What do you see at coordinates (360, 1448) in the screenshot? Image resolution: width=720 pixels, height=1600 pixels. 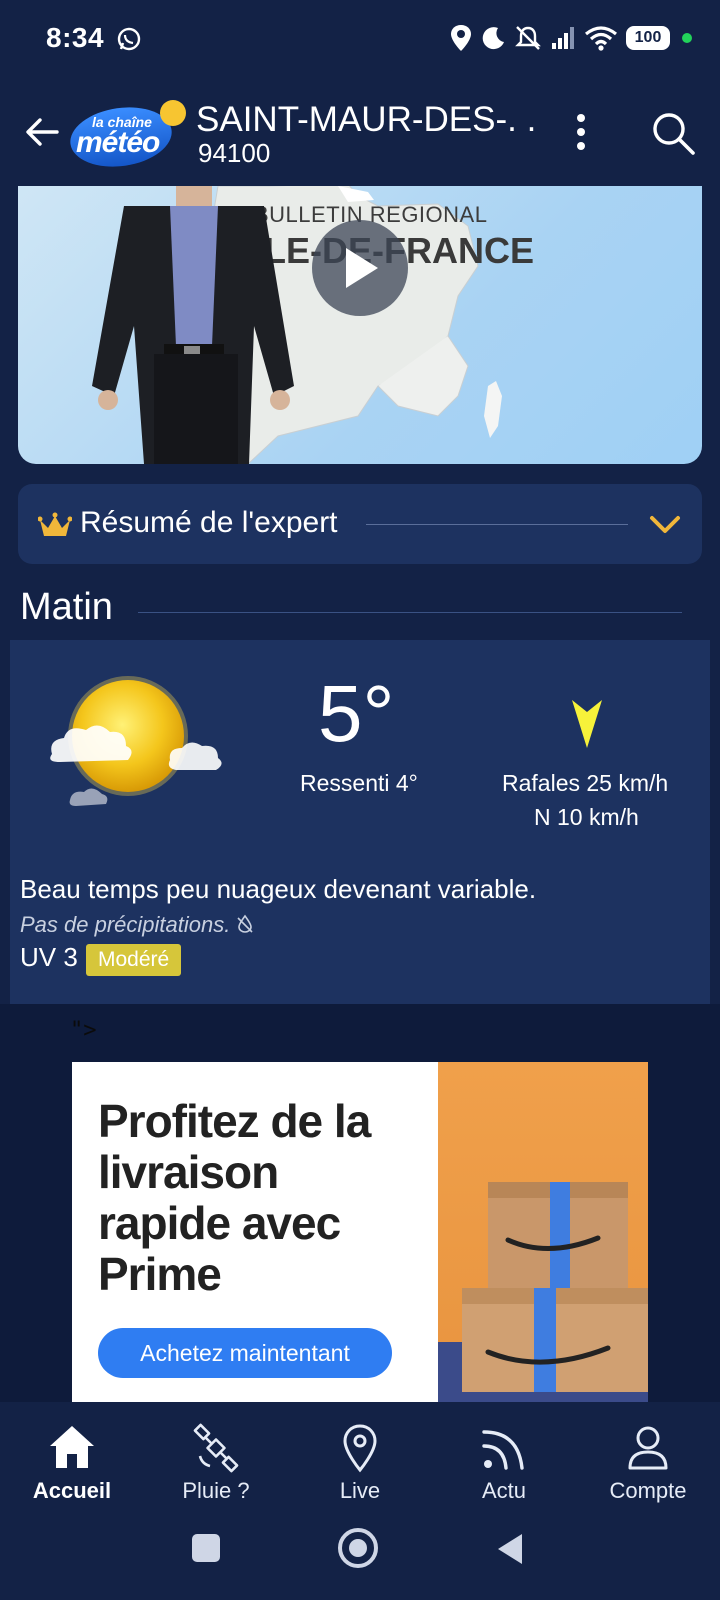 I see `location-pin-icon` at bounding box center [360, 1448].